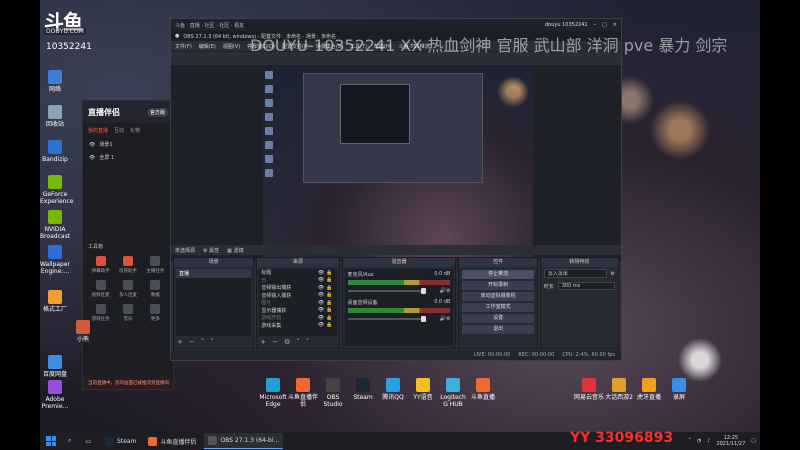 The image size is (800, 450). I want to click on tool-item: 主播任务, so click(155, 265).